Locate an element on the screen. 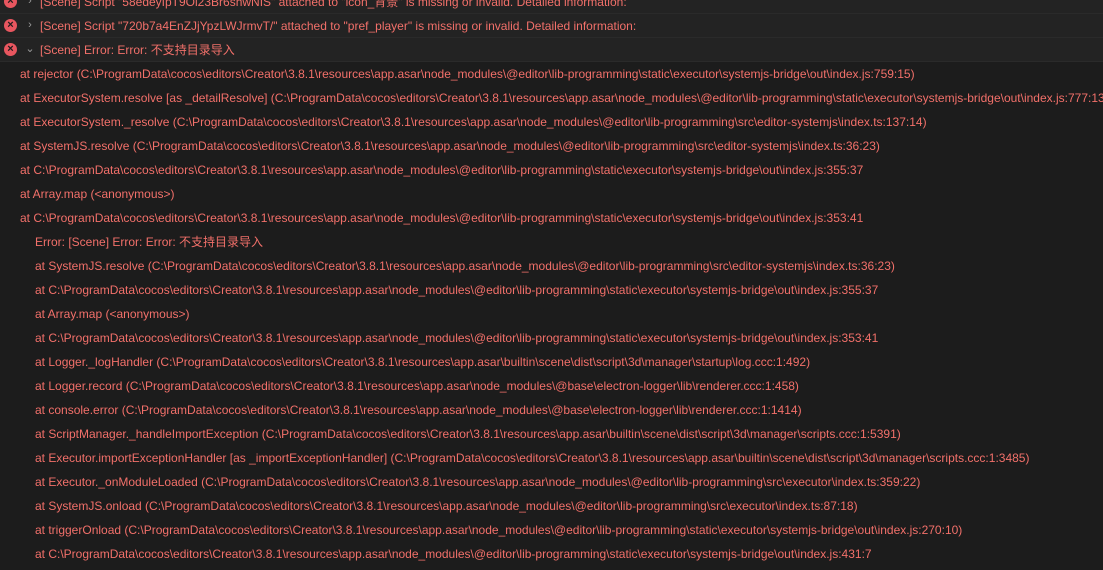 This screenshot has height=570, width=1103. nested-stack-line: Error: [Scene] Error: Error: 不支持目录导入 is located at coordinates (149, 242).